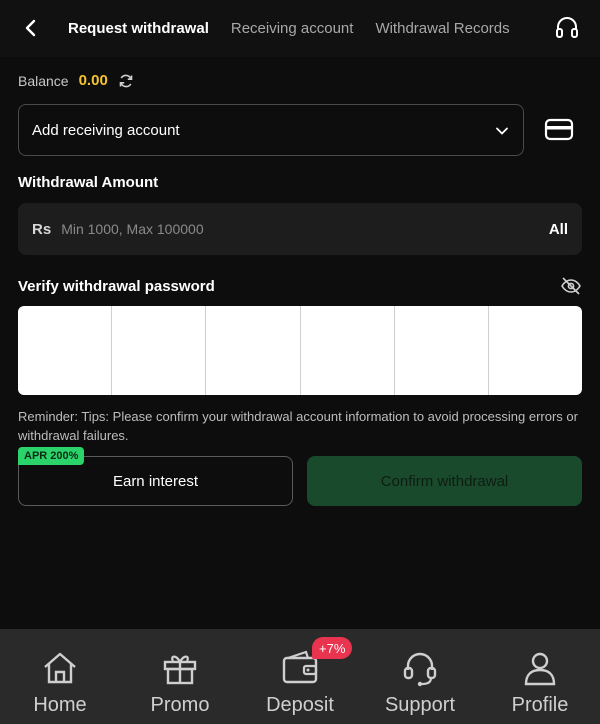 The height and width of the screenshot is (724, 600). Describe the element at coordinates (106, 130) in the screenshot. I see `receiving-account-label: Add receiving account` at that location.